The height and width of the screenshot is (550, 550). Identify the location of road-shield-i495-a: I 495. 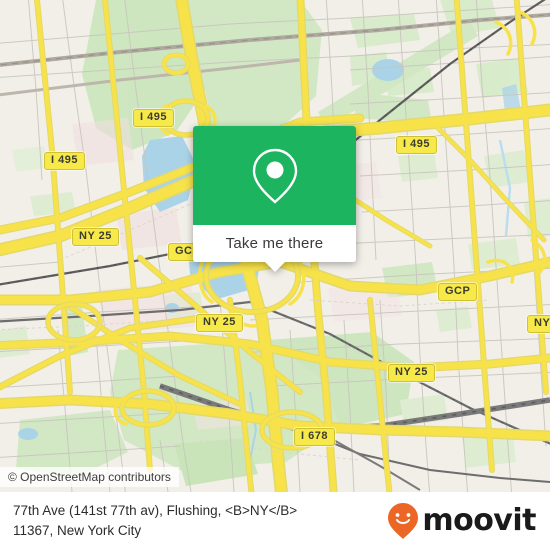
(153, 118).